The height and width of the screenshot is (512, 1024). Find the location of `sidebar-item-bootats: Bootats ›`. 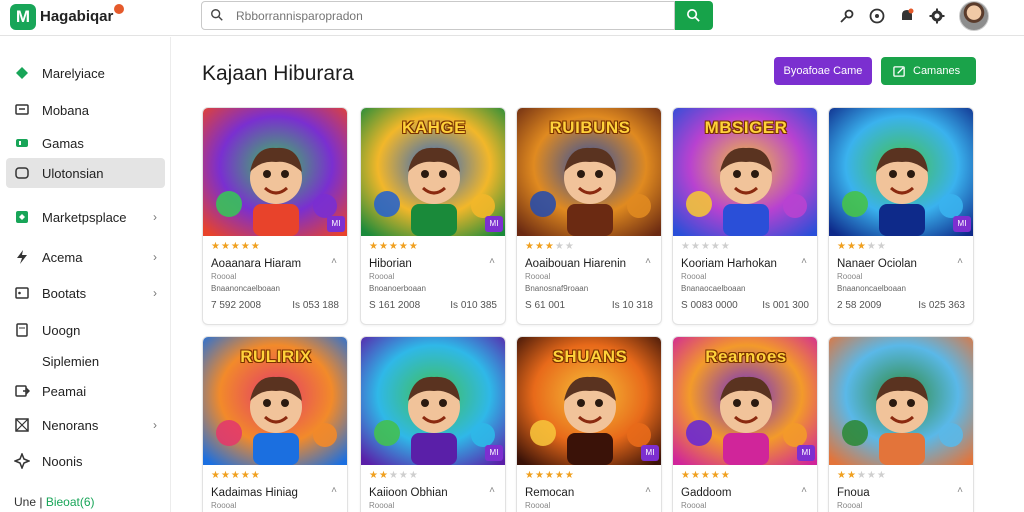

sidebar-item-bootats: Bootats › is located at coordinates (85, 293).